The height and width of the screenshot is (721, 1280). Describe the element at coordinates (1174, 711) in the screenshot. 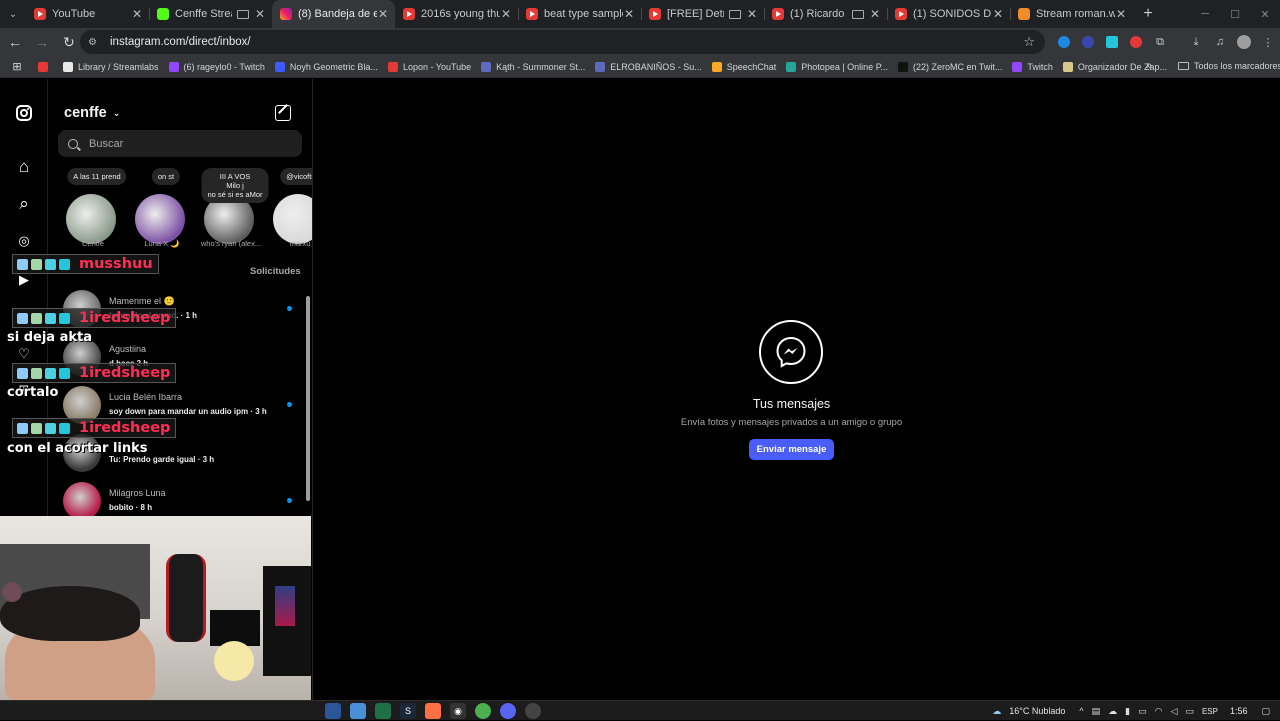

I see `volume-icon: ◁` at that location.